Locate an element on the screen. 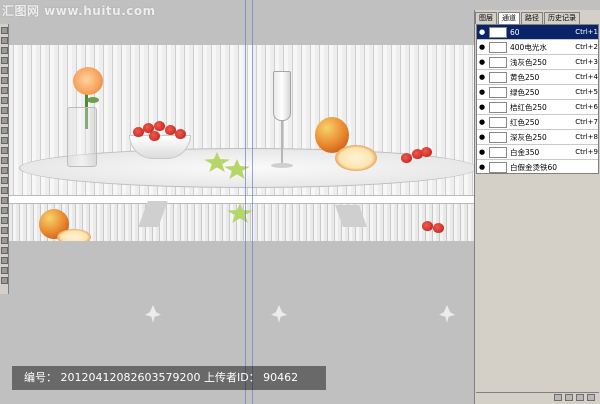  tool-palette is located at coordinates (4, 159).